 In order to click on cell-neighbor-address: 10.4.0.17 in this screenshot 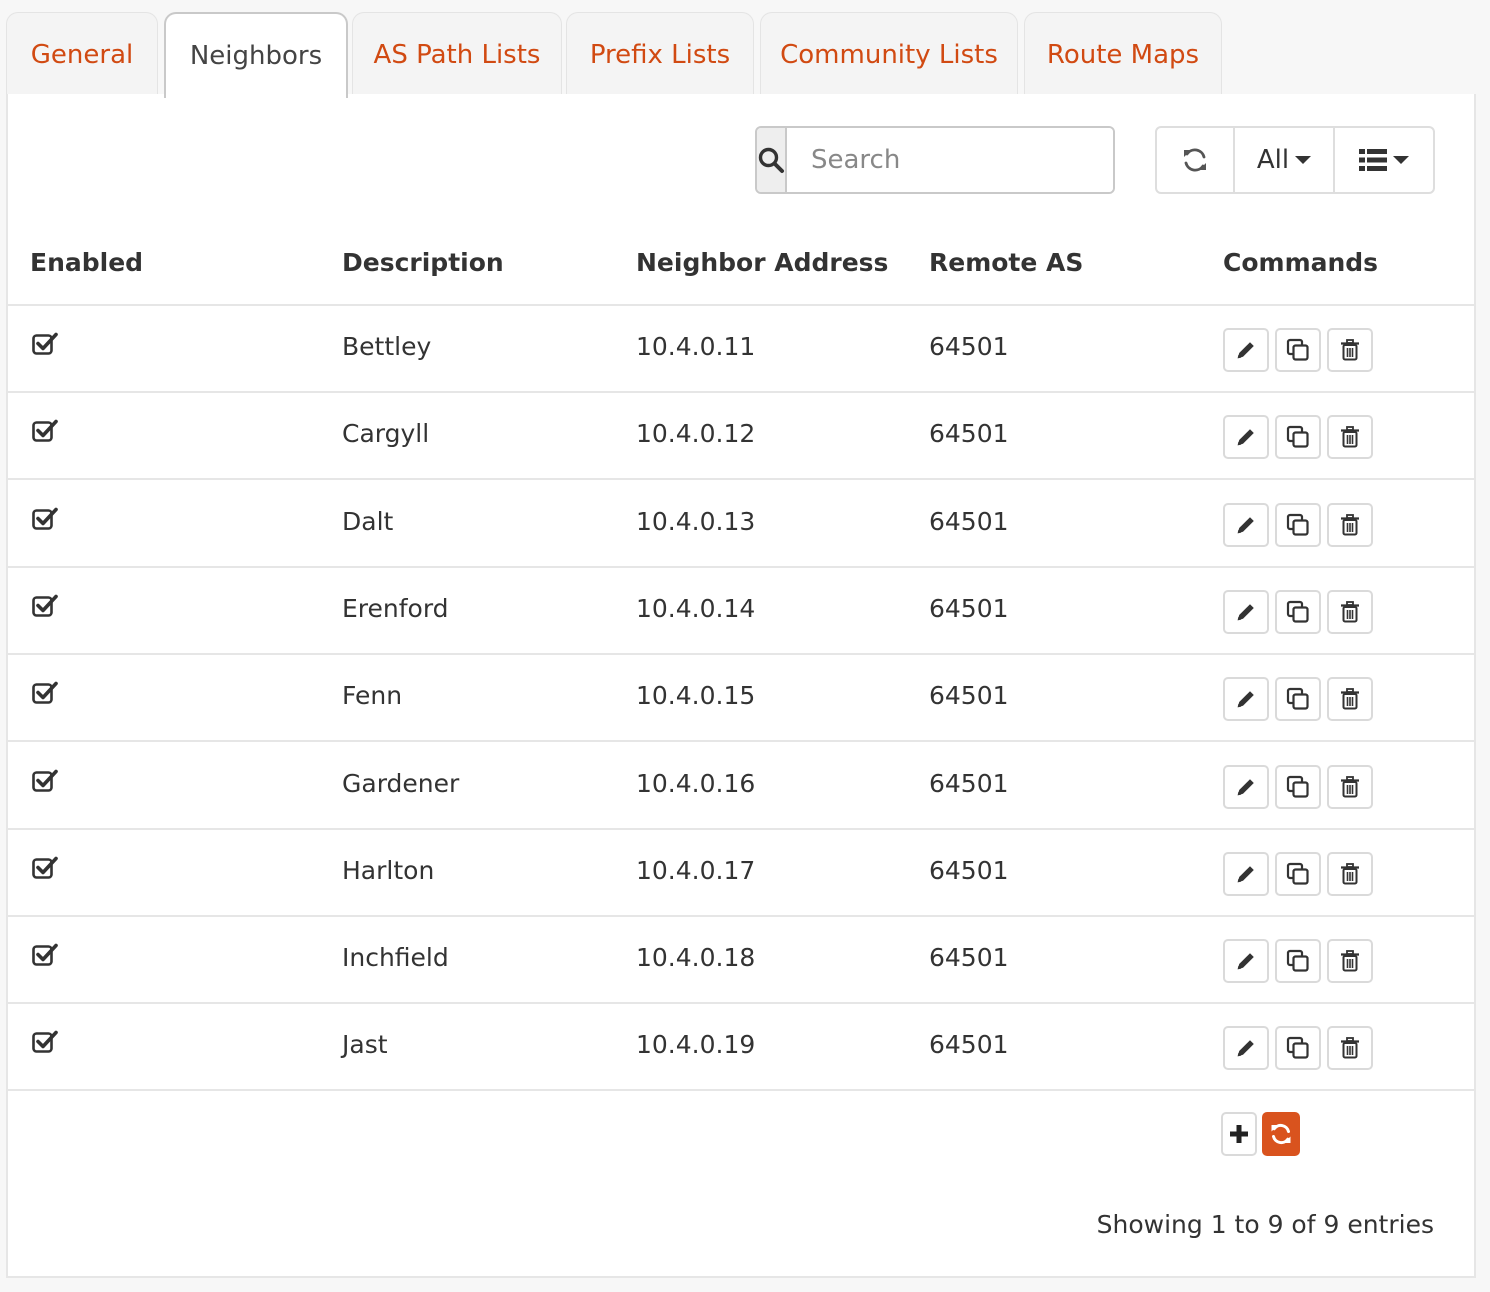, I will do `click(696, 870)`.